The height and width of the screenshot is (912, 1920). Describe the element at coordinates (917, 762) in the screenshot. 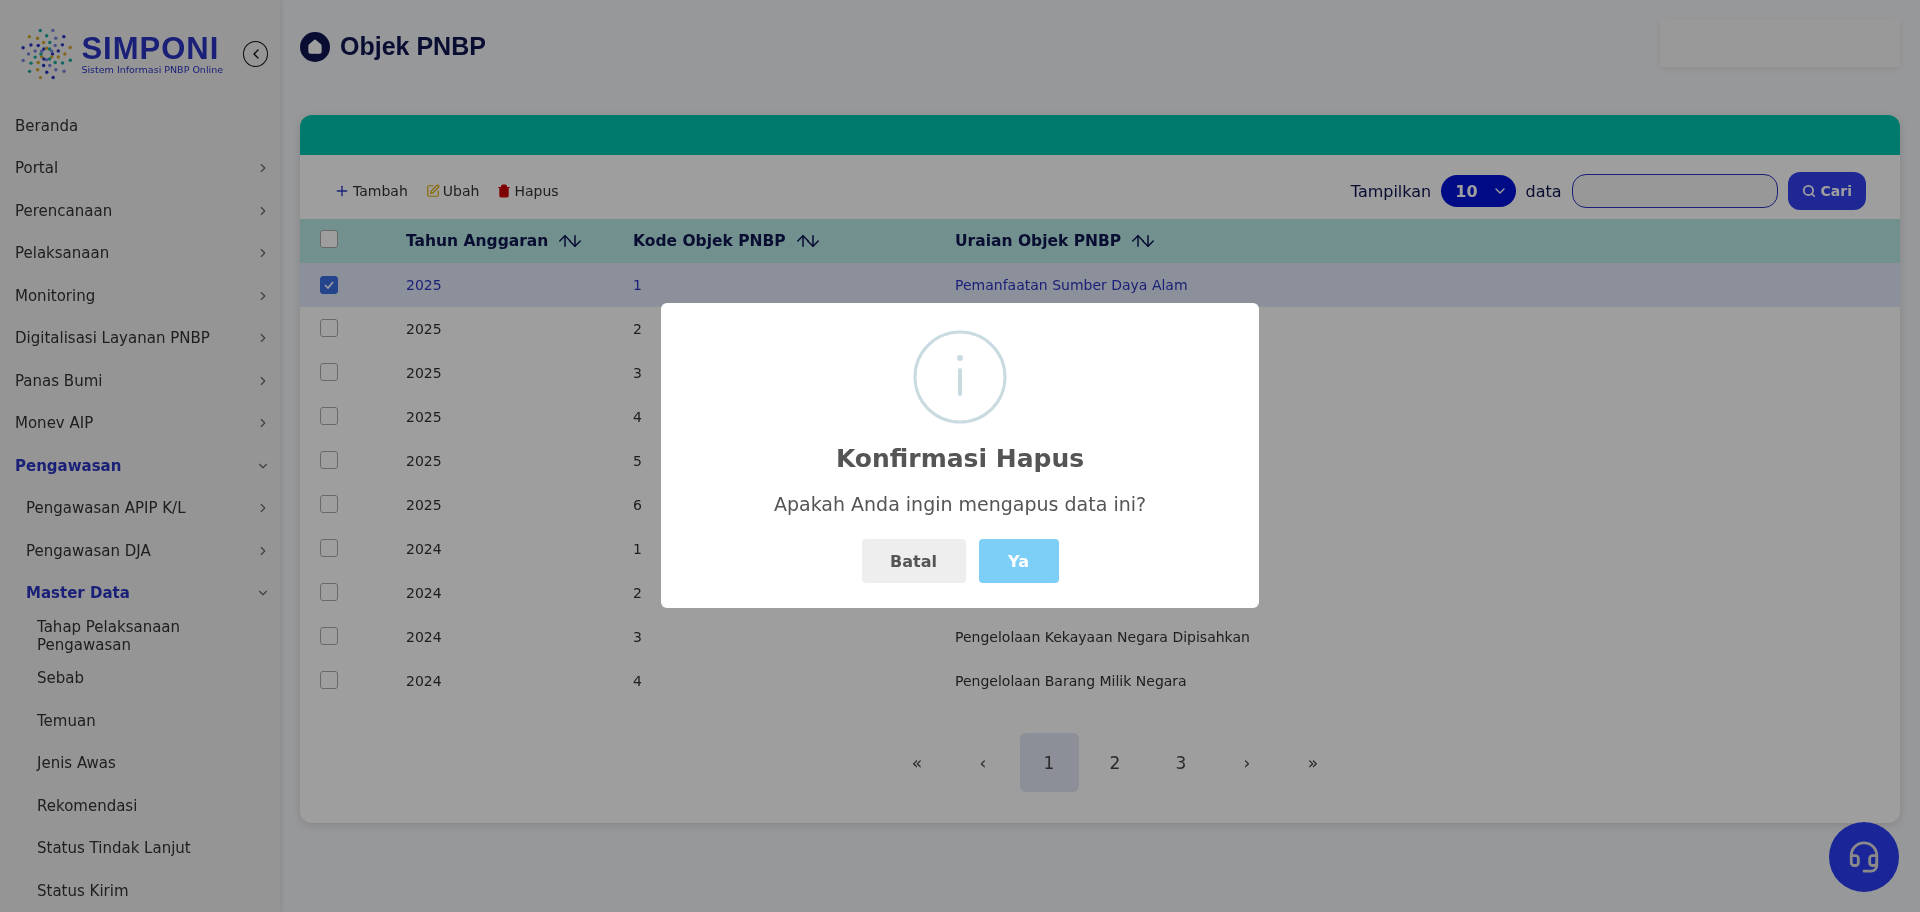

I see `page-button: «` at that location.